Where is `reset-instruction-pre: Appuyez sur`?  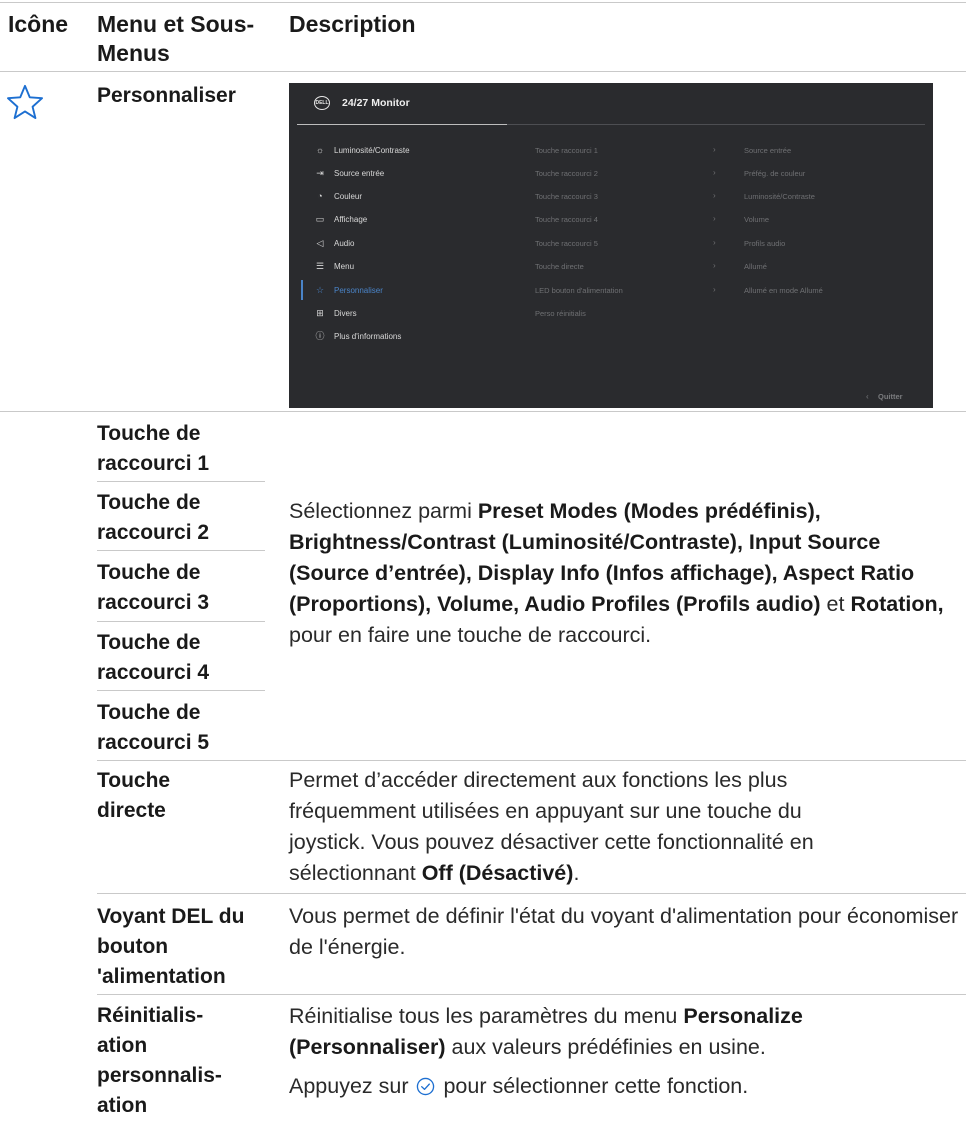
reset-instruction-pre: Appuyez sur is located at coordinates (352, 1086).